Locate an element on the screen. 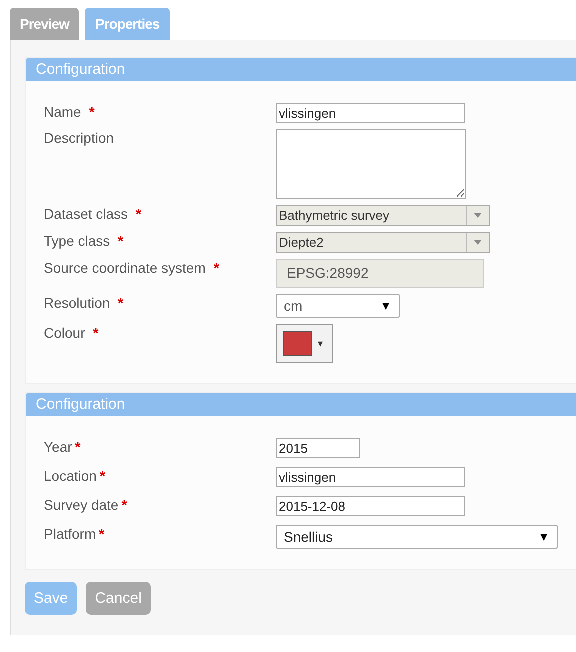 The width and height of the screenshot is (576, 652). field-label: Survey date is located at coordinates (81, 505).